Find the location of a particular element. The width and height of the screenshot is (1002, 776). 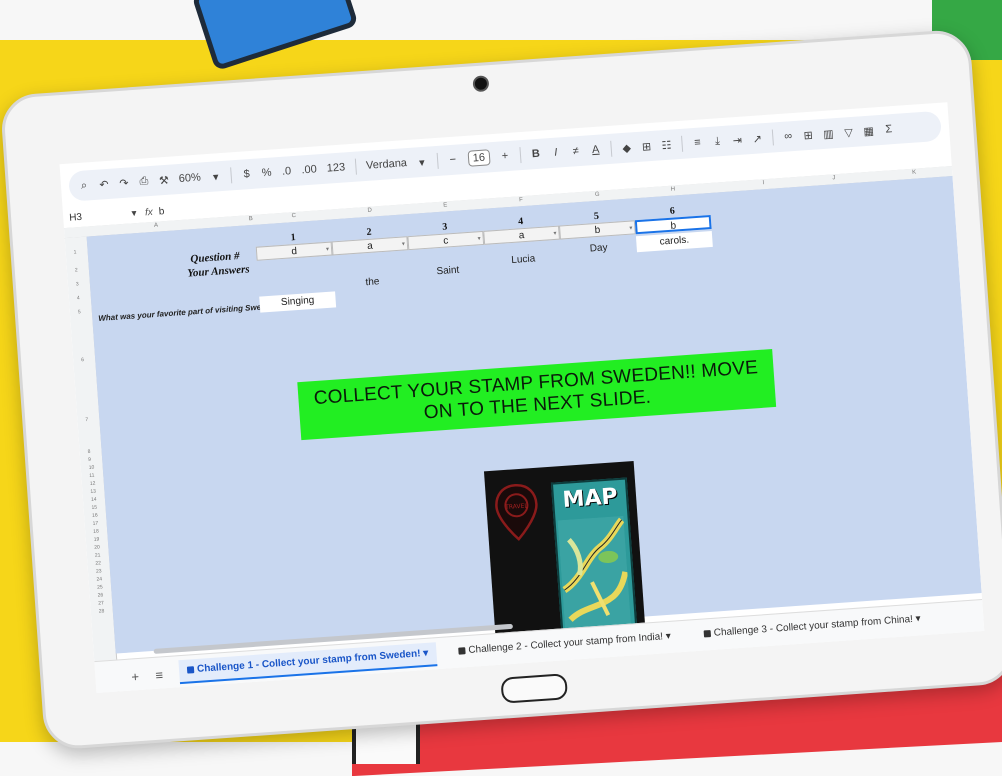

row-header: 18 is located at coordinates (96, 531).